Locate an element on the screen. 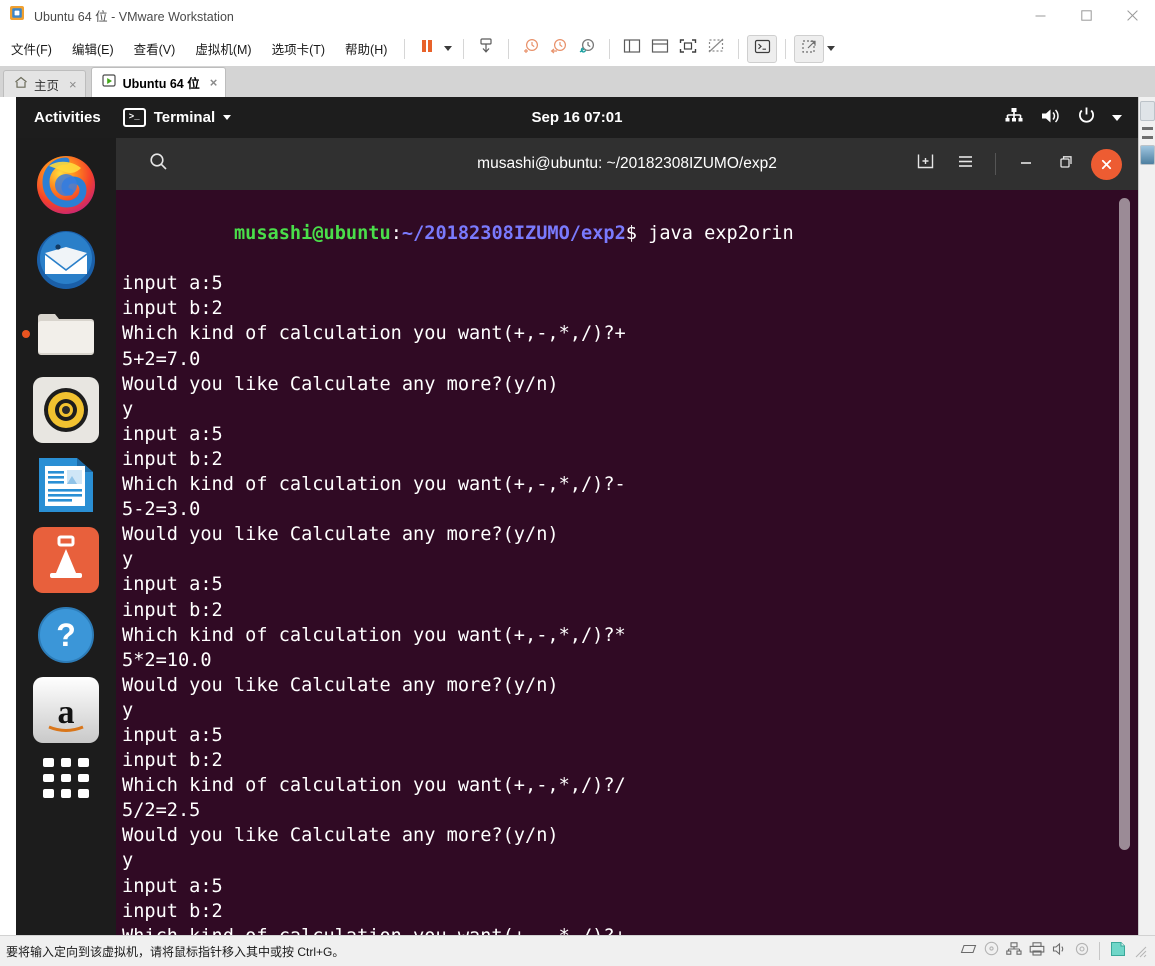 Image resolution: width=1155 pixels, height=966 pixels. menu-file: 文件(F) is located at coordinates (31, 48).